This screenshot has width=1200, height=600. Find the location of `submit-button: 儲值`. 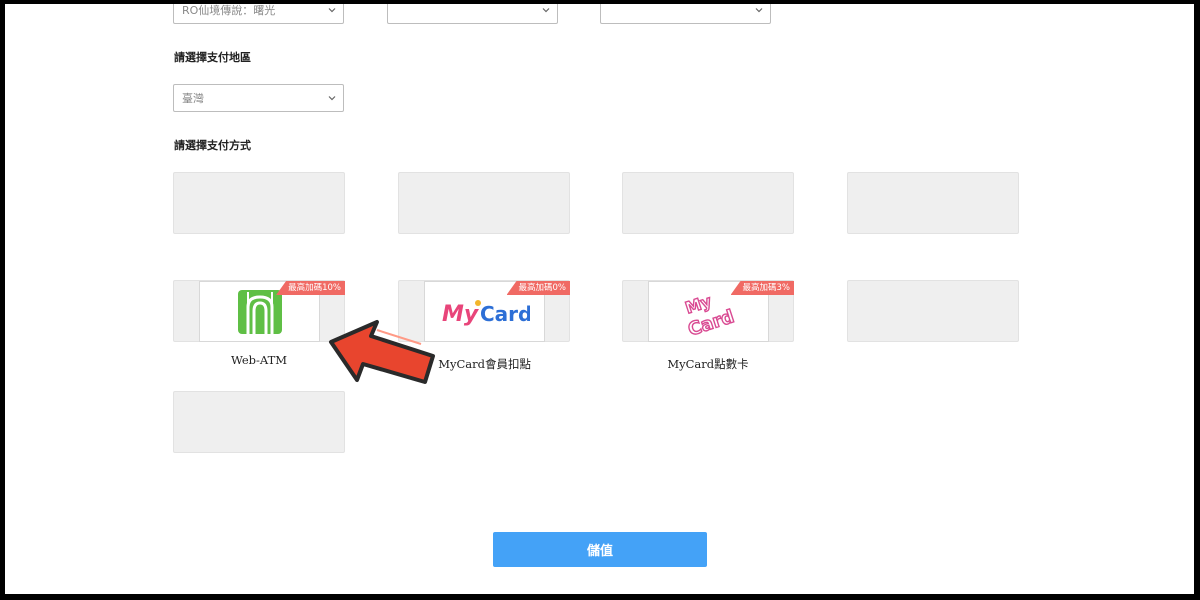

submit-button: 儲值 is located at coordinates (600, 549).